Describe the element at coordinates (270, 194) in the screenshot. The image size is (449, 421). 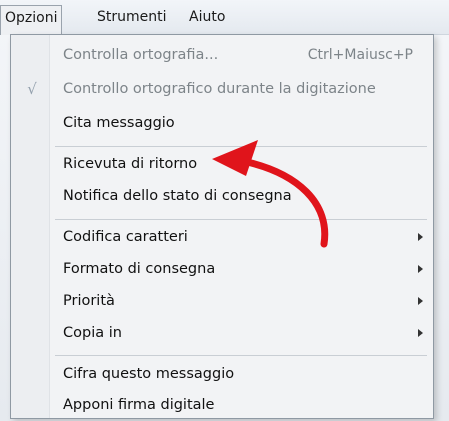
I see `red-curved-arrow-icon` at that location.